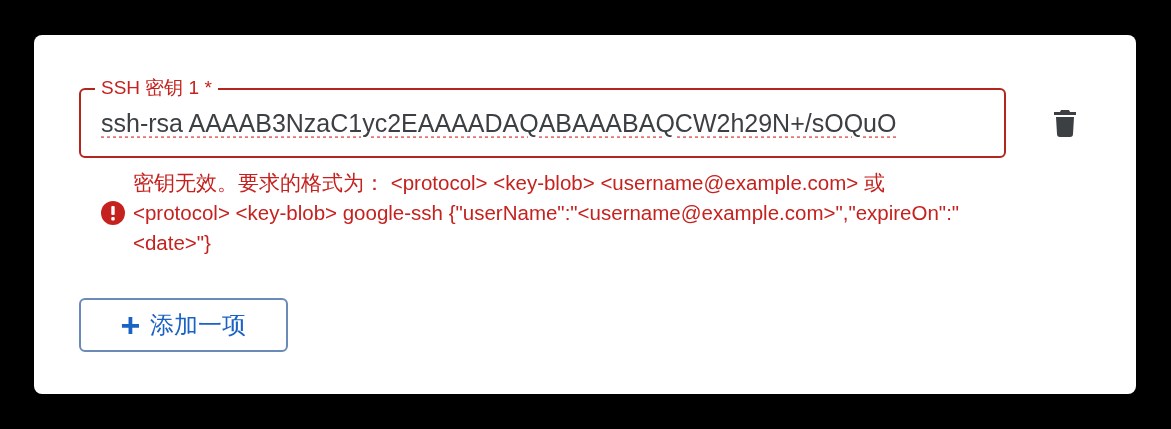  Describe the element at coordinates (113, 213) in the screenshot. I see `error-icon` at that location.